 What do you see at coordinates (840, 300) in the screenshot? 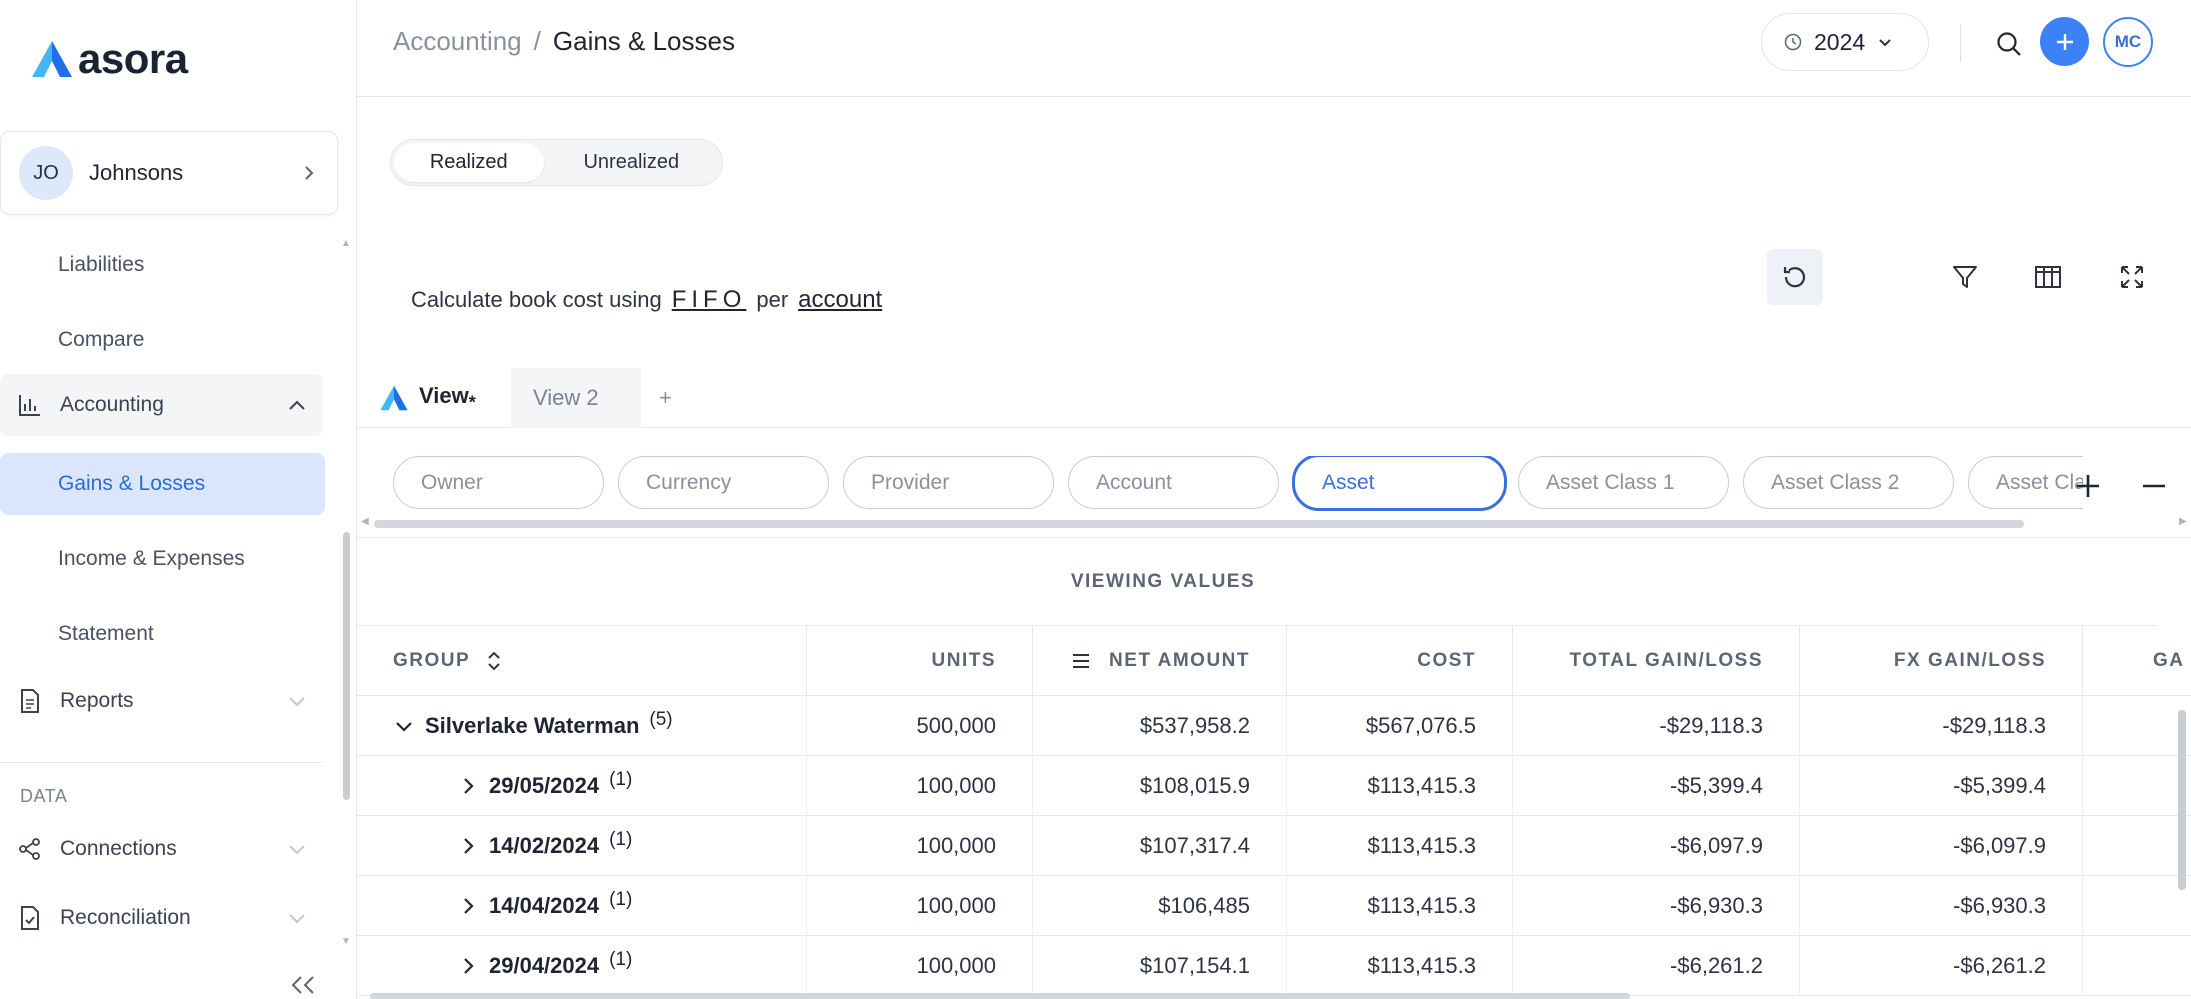
I see `cost-scope-link: account` at bounding box center [840, 300].